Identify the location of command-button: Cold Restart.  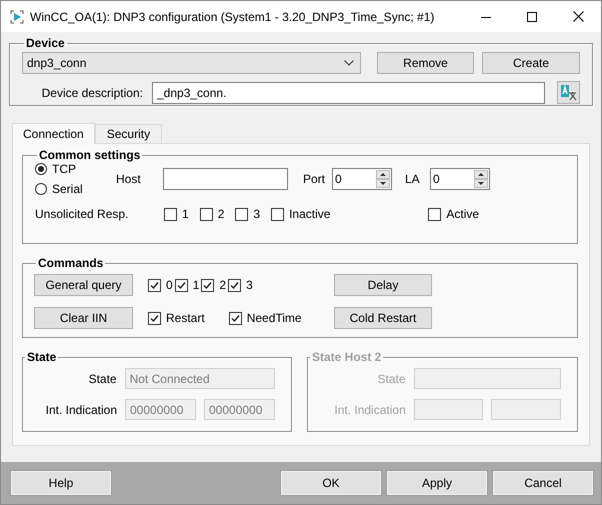
(383, 318).